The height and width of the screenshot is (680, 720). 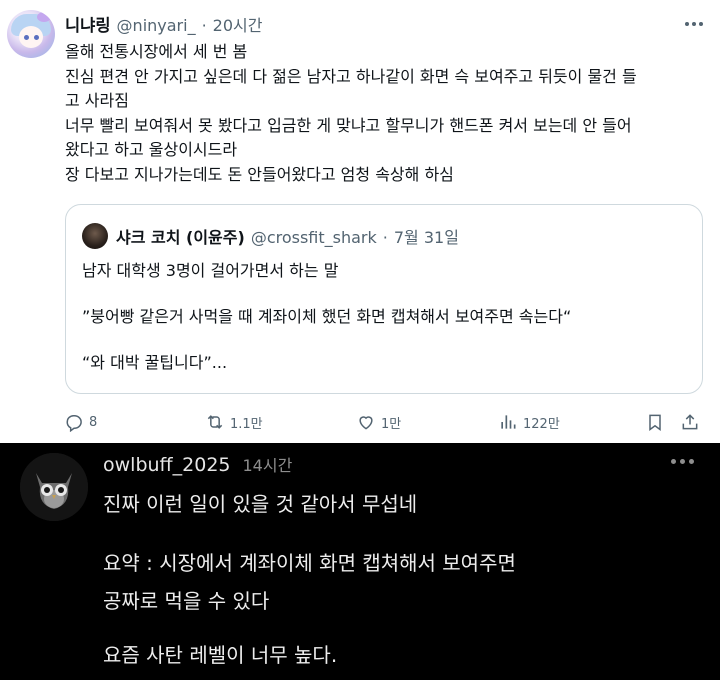 What do you see at coordinates (391, 424) in the screenshot?
I see `like-count: 1만` at bounding box center [391, 424].